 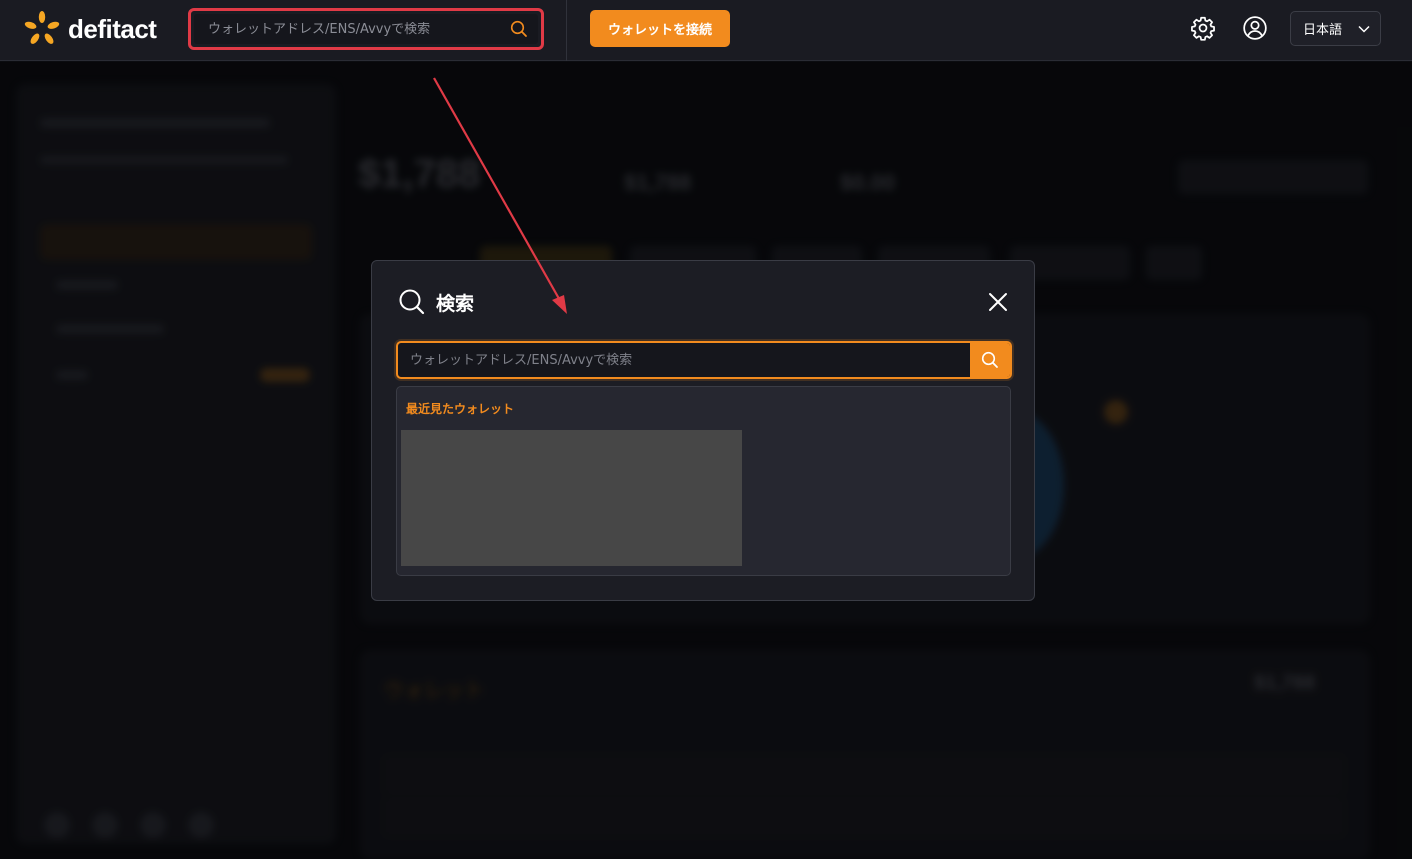 What do you see at coordinates (42, 27) in the screenshot?
I see `logo-icon` at bounding box center [42, 27].